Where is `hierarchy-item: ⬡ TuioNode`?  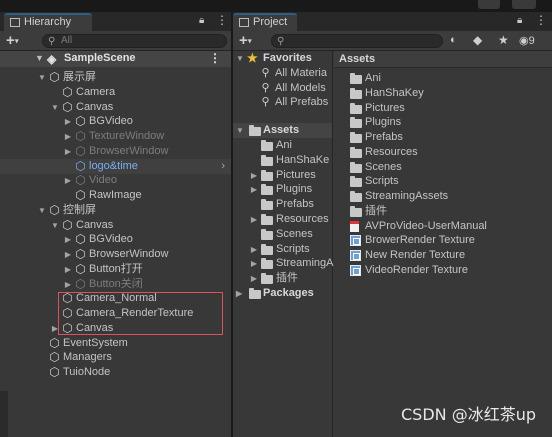
hierarchy-item: ⬡ TuioNode is located at coordinates (115, 372).